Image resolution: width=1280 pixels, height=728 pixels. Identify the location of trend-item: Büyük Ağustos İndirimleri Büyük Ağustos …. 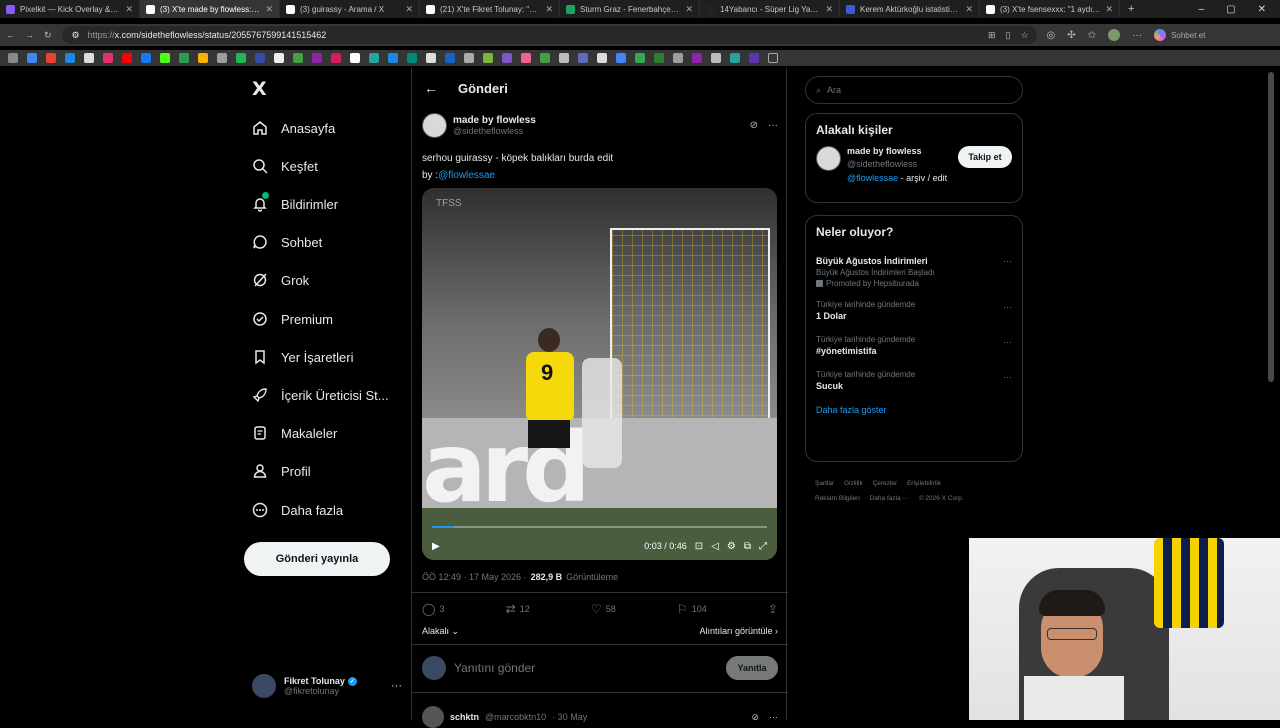
(914, 271).